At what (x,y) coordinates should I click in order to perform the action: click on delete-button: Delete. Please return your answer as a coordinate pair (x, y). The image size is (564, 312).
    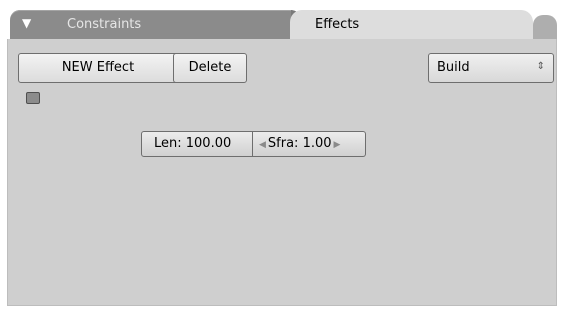
    Looking at the image, I should click on (210, 68).